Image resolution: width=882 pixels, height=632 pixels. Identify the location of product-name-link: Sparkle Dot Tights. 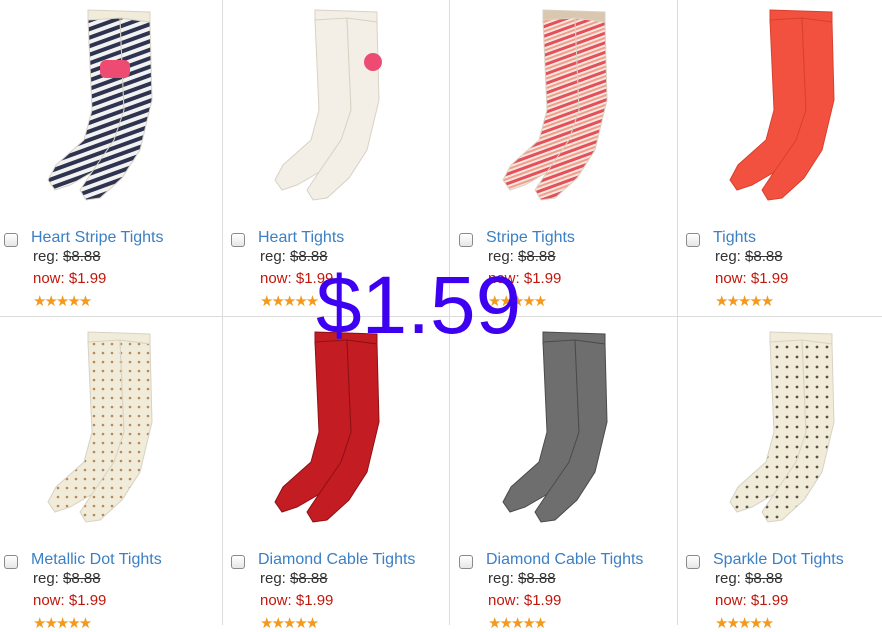
(778, 560).